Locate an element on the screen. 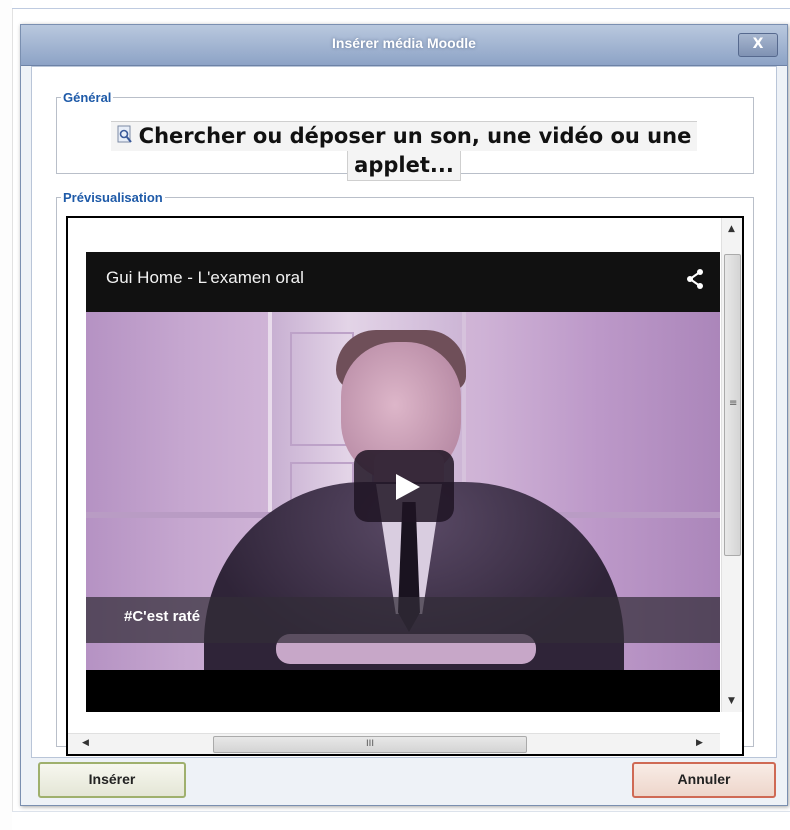 The width and height of the screenshot is (790, 830). play-icon is located at coordinates (408, 487).